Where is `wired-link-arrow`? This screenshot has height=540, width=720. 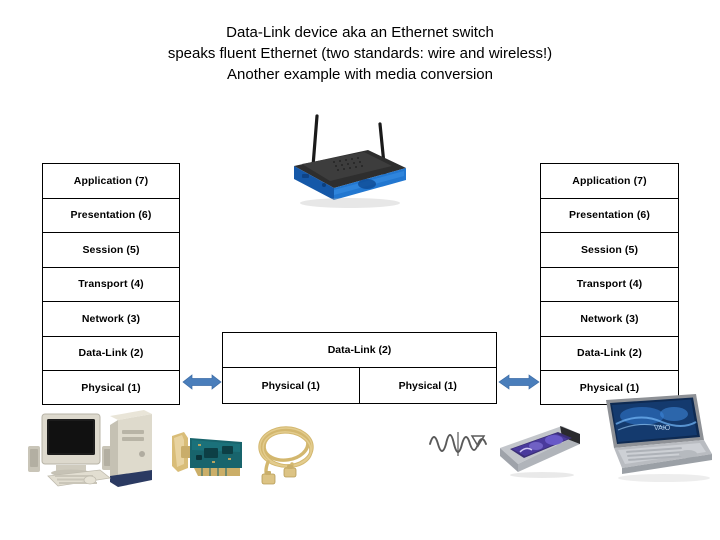 wired-link-arrow is located at coordinates (202, 382).